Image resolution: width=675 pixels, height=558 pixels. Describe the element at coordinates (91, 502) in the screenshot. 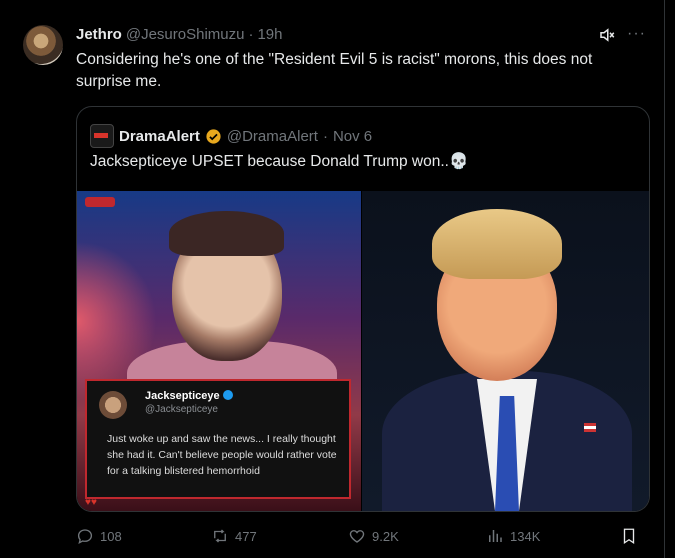

I see `hearts-icon: ♥♥` at that location.